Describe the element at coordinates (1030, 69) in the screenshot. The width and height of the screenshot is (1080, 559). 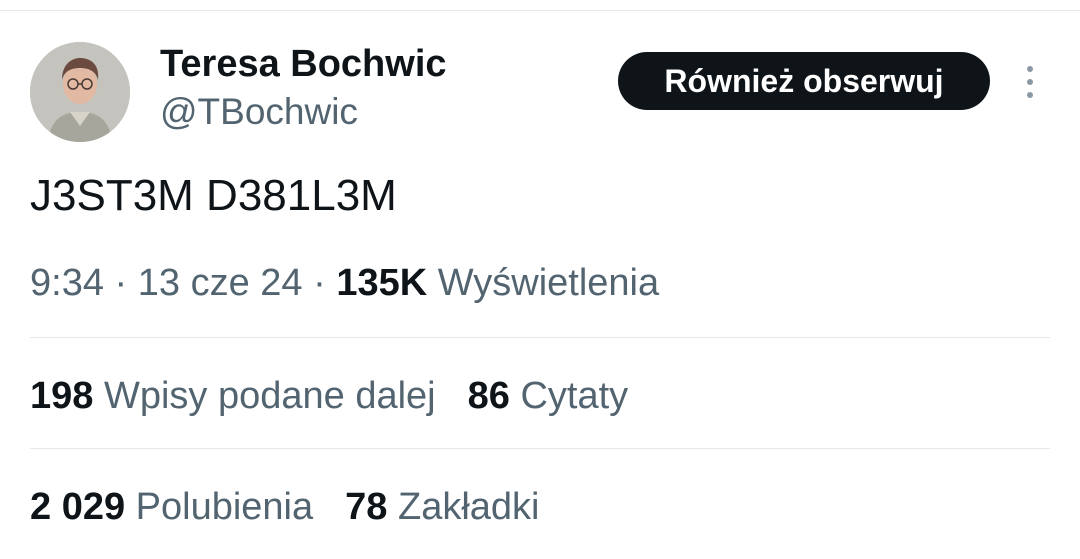
I see `more-vertical-icon` at that location.